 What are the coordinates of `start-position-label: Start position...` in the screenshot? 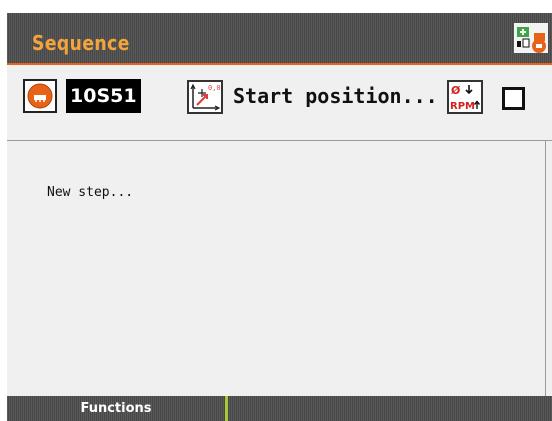 It's located at (335, 96).